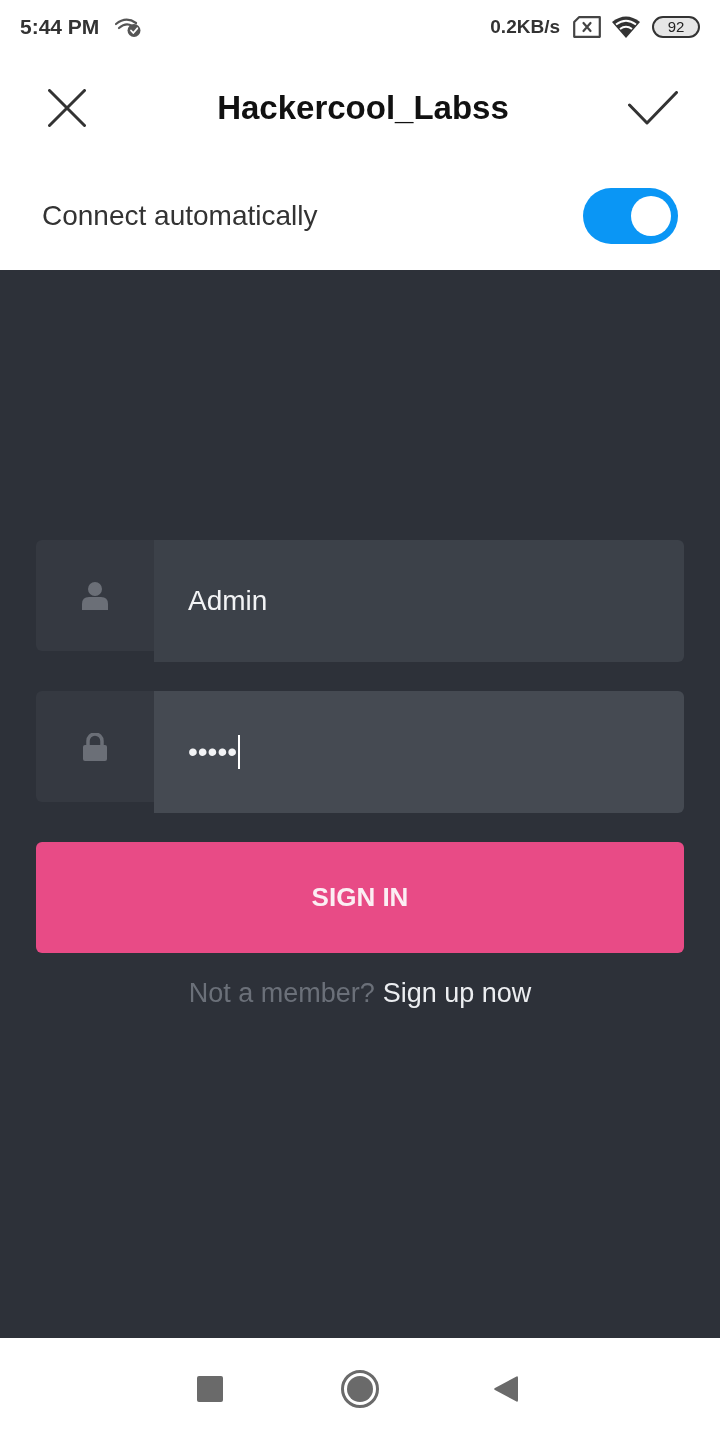  I want to click on signup-prompt: Not a member?, so click(281, 993).